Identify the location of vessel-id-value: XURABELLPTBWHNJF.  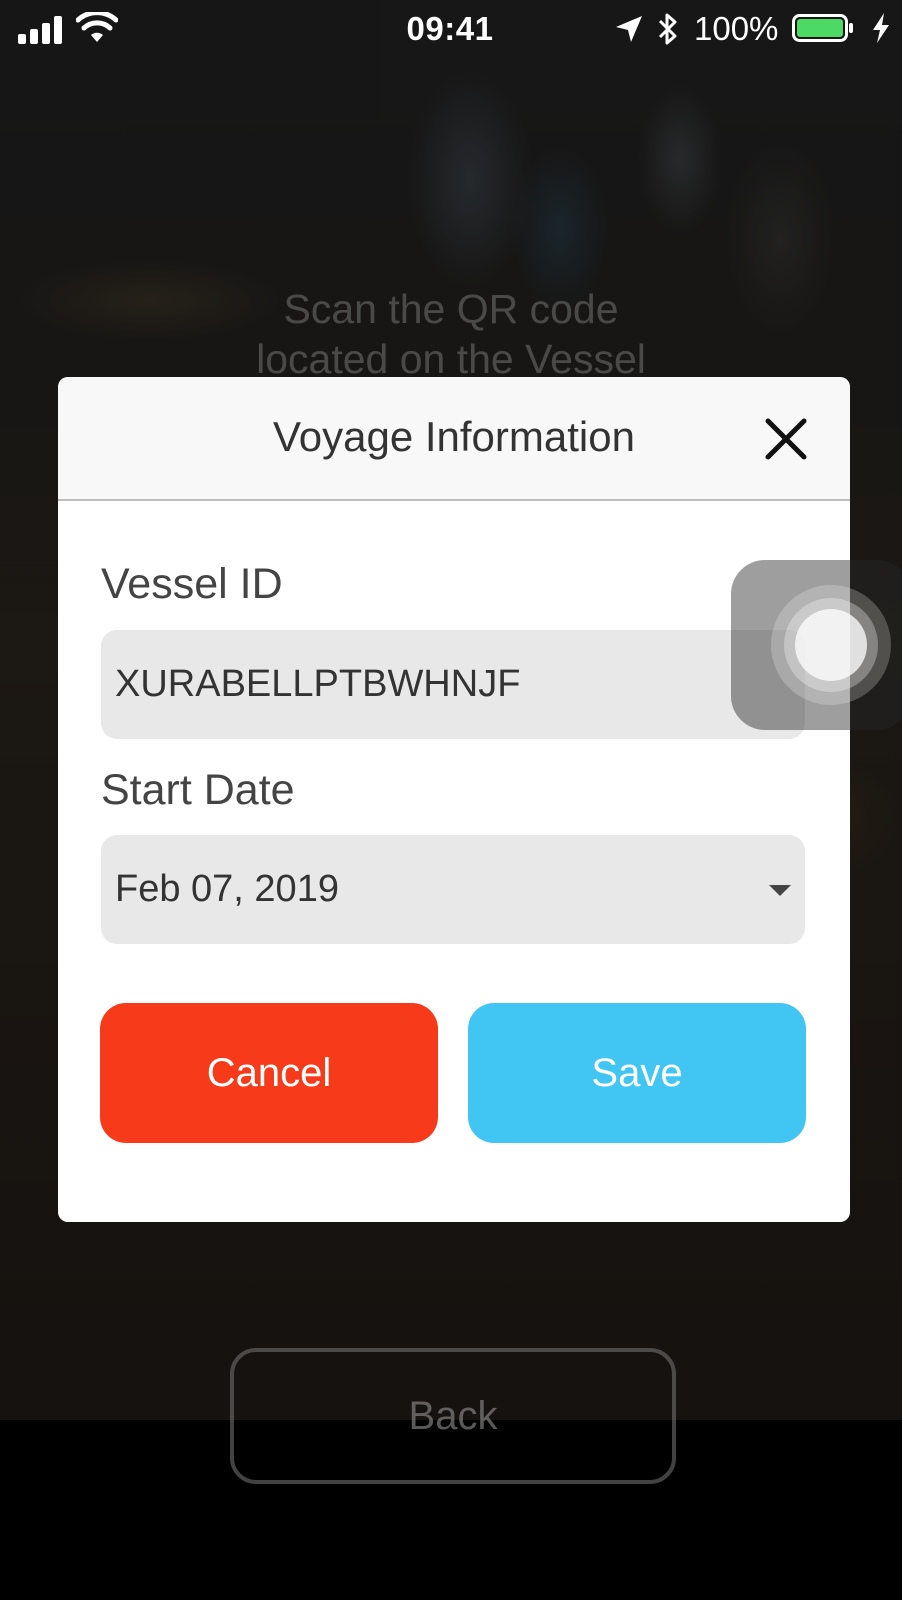
(318, 684).